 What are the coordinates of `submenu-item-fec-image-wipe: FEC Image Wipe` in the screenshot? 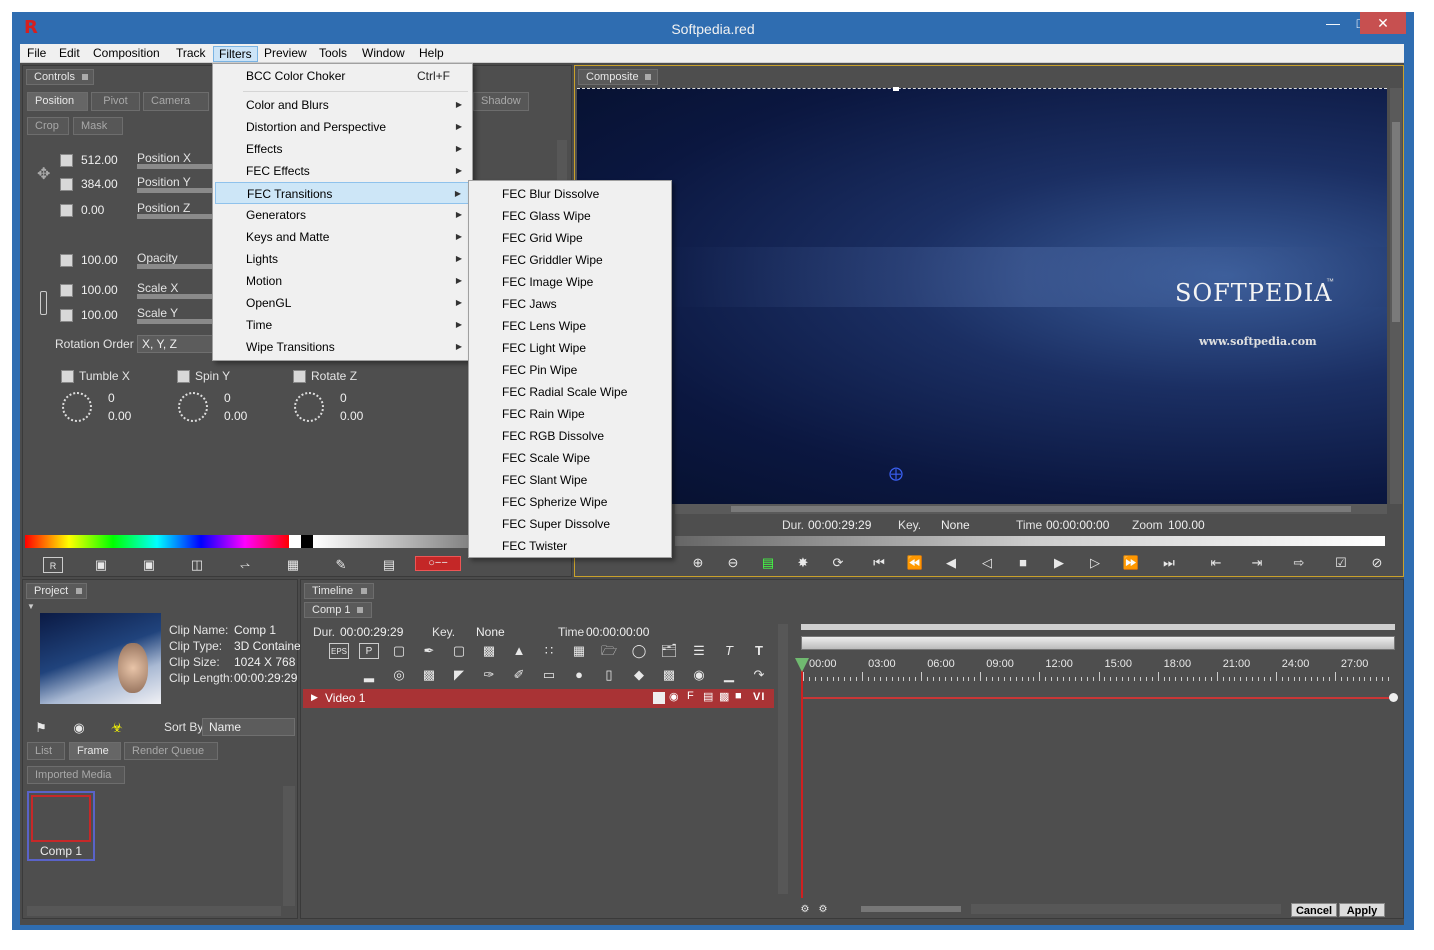 It's located at (570, 282).